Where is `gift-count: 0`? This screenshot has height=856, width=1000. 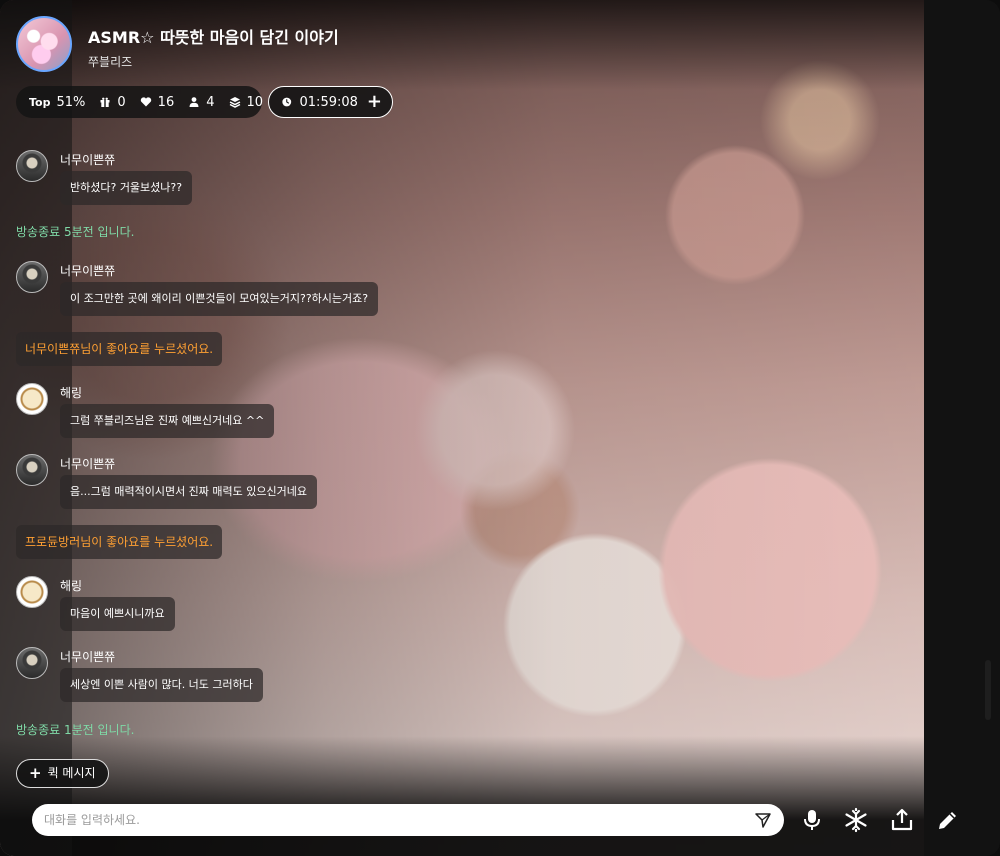 gift-count: 0 is located at coordinates (112, 102).